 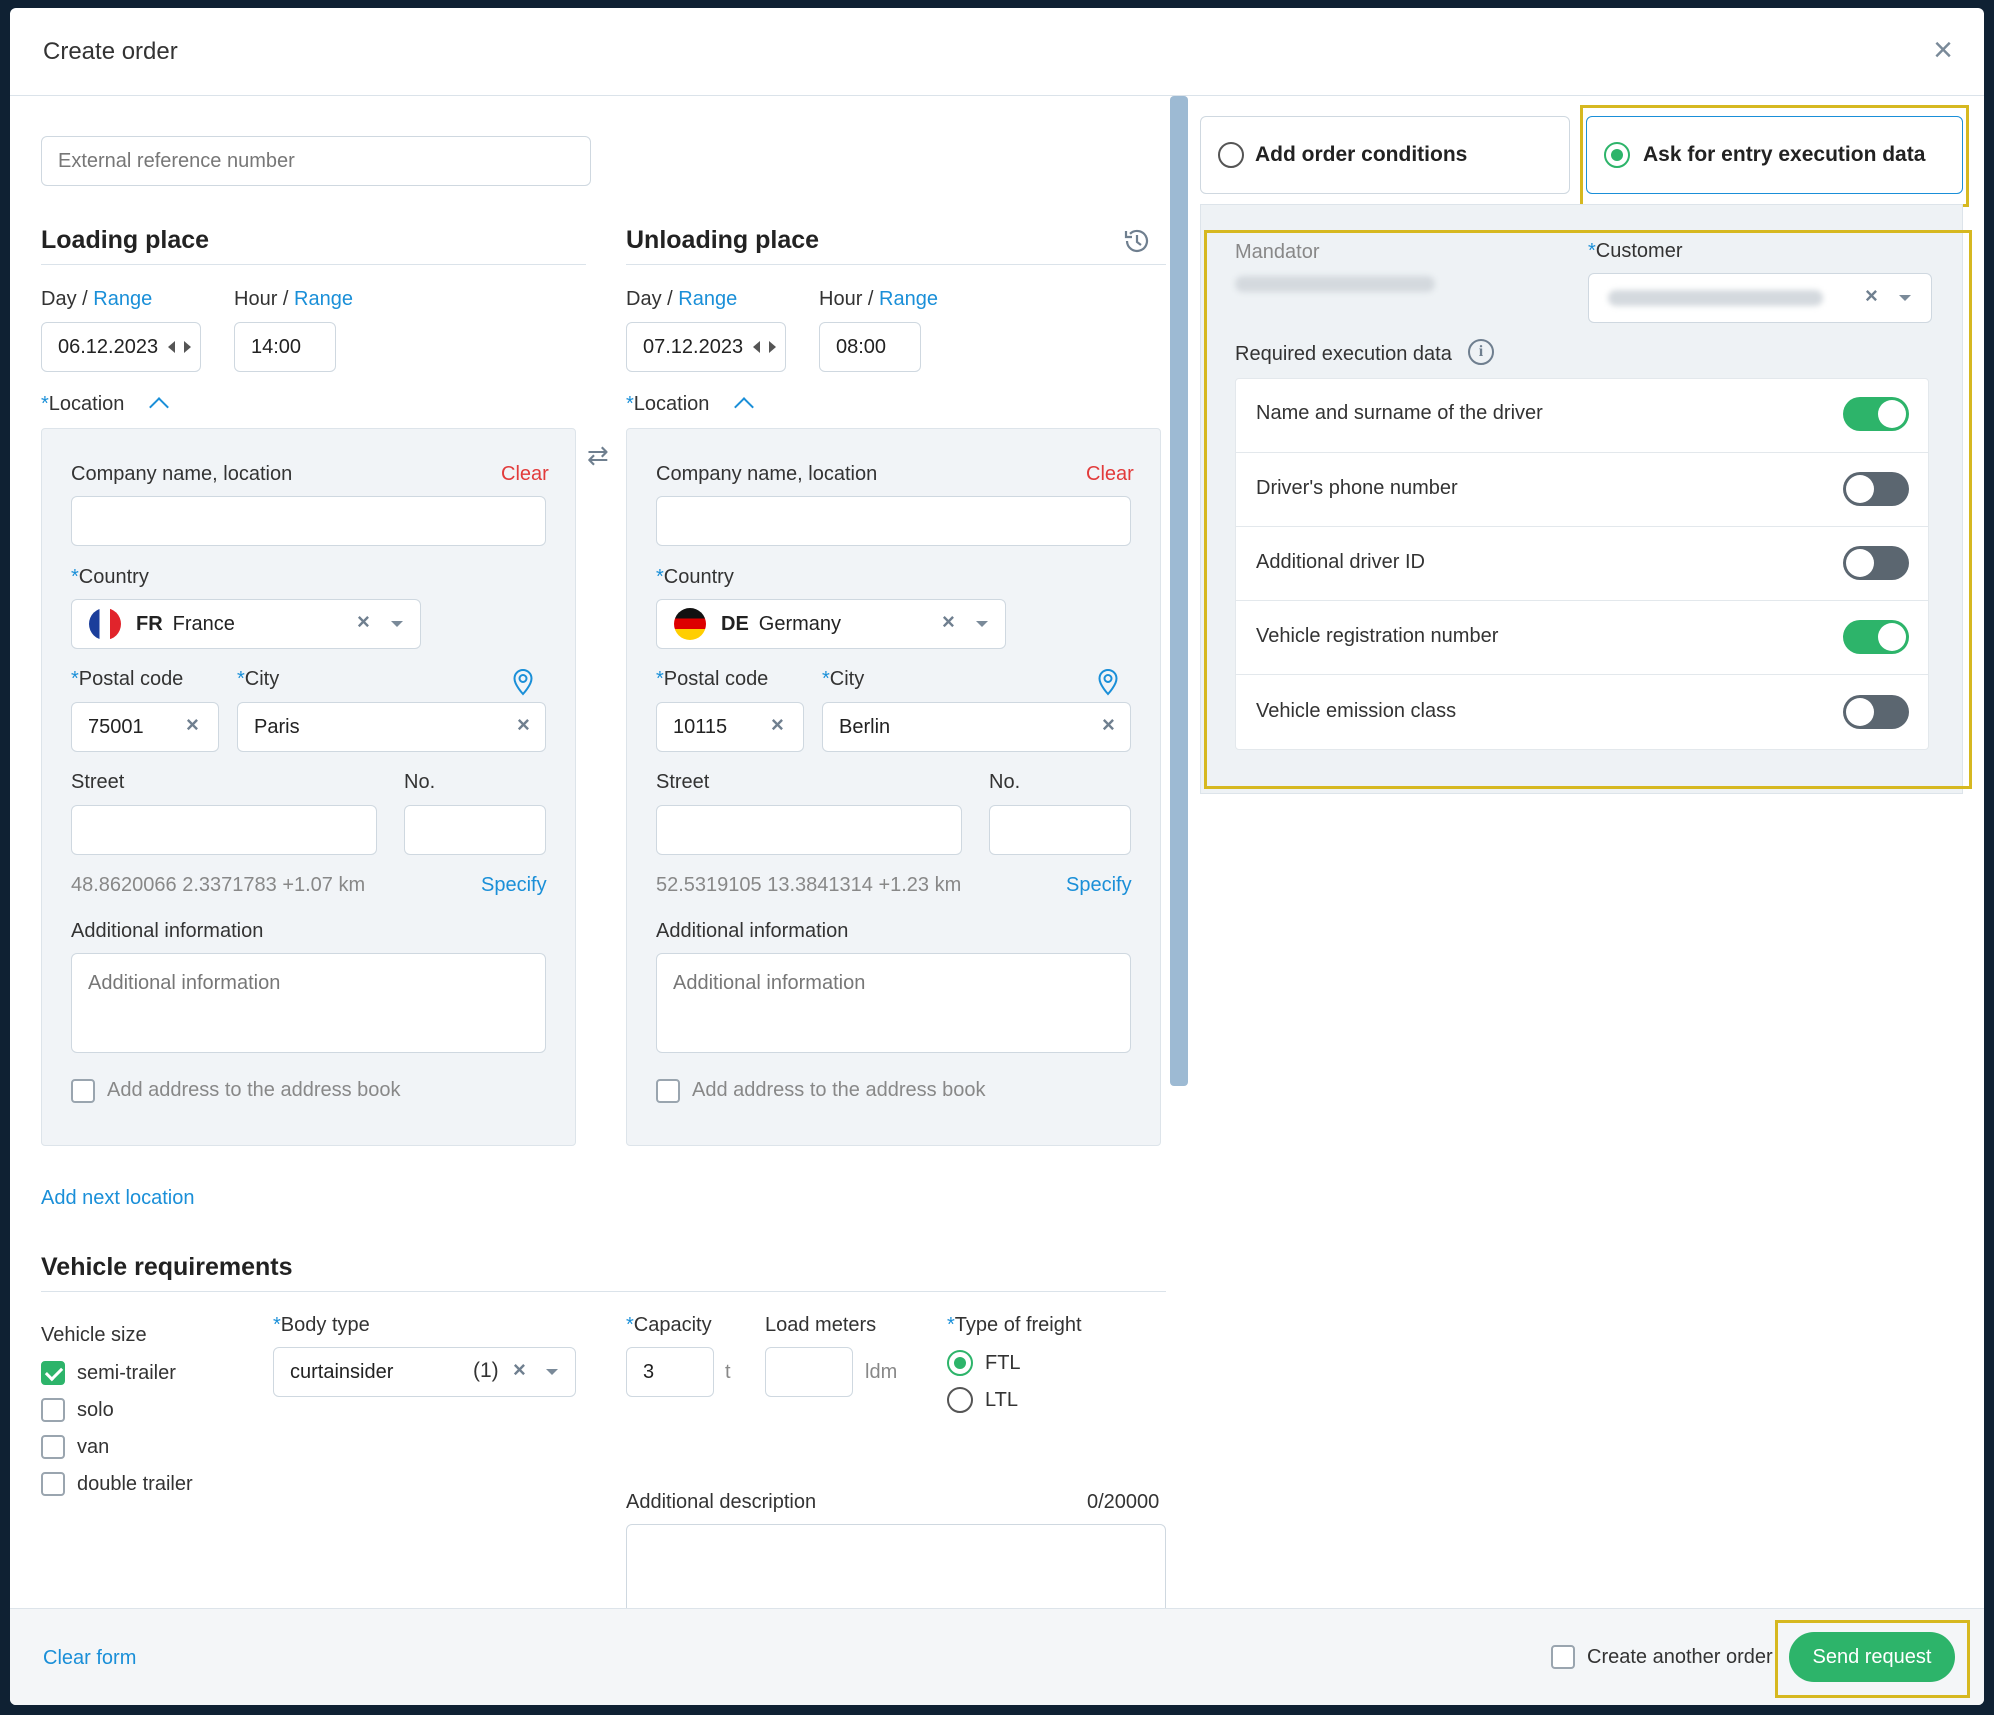 I want to click on loading-day-range-link: Range, so click(x=122, y=299).